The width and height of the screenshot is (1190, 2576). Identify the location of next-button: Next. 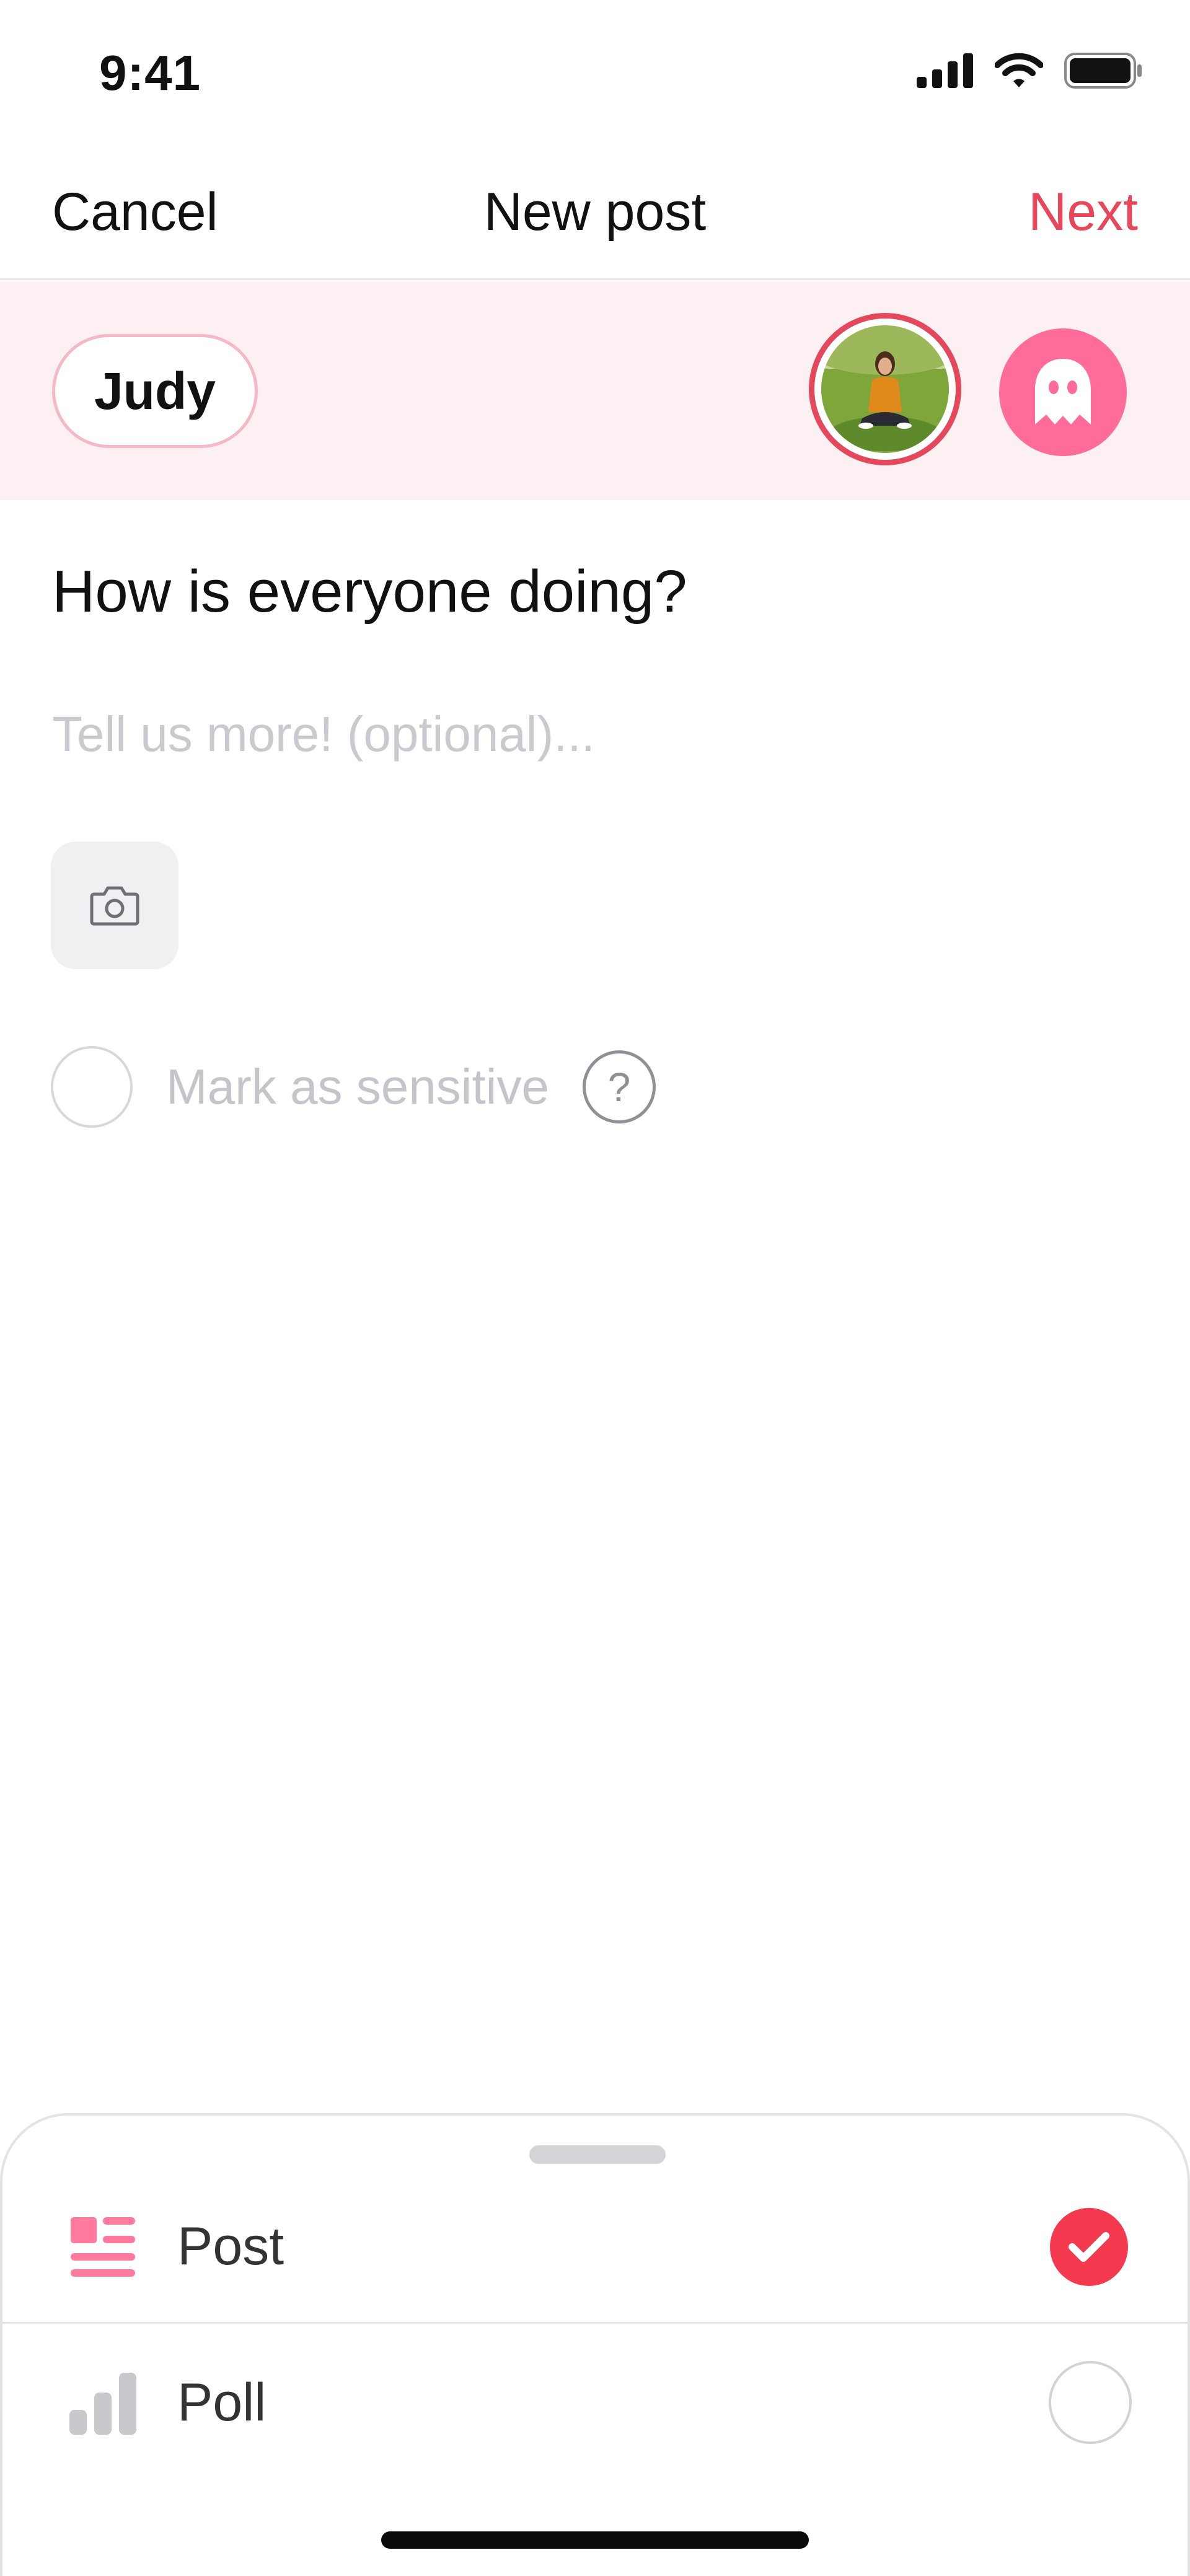
(1083, 212).